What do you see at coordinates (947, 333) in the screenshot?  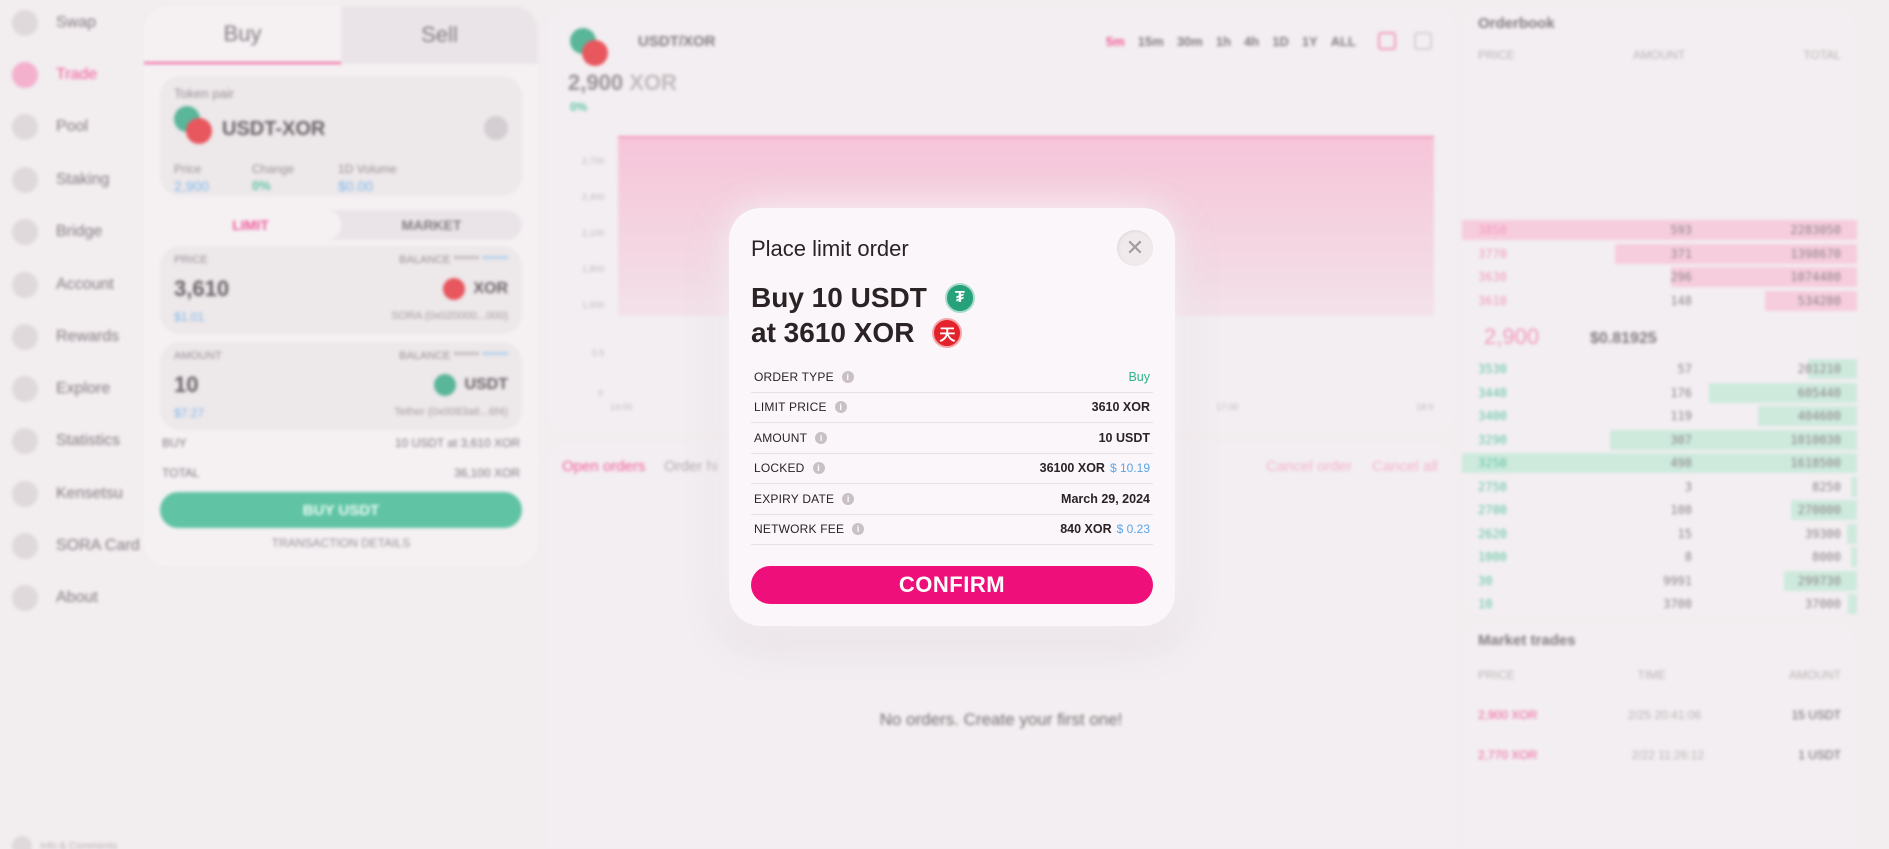 I see `xor-icon: 天` at bounding box center [947, 333].